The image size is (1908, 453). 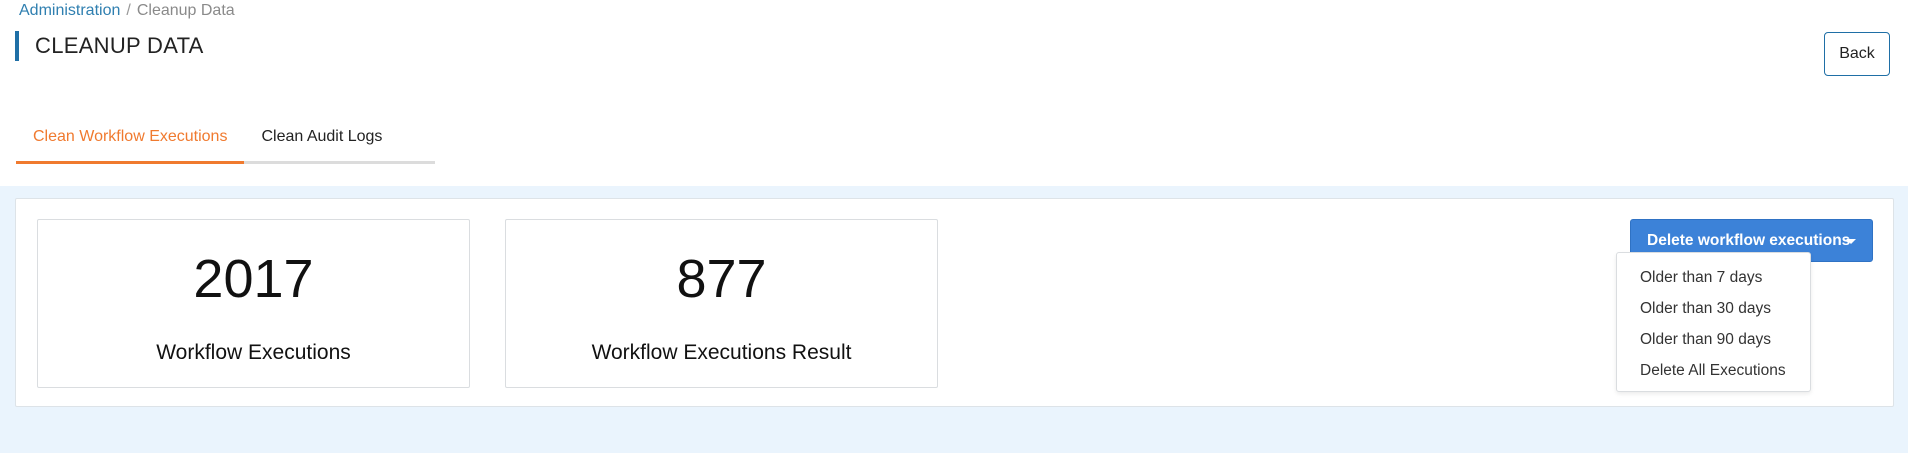 What do you see at coordinates (1713, 339) in the screenshot?
I see `menu-item-older-than-90-days: Older than 90 days` at bounding box center [1713, 339].